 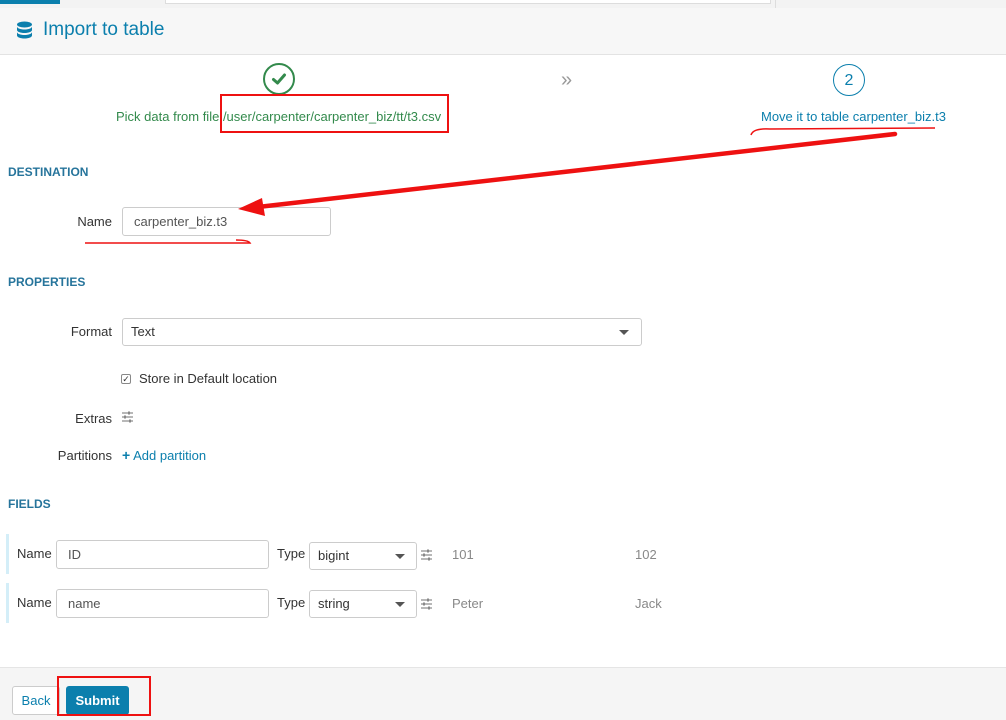 I want to click on annotation-arrow-head, so click(x=251, y=207).